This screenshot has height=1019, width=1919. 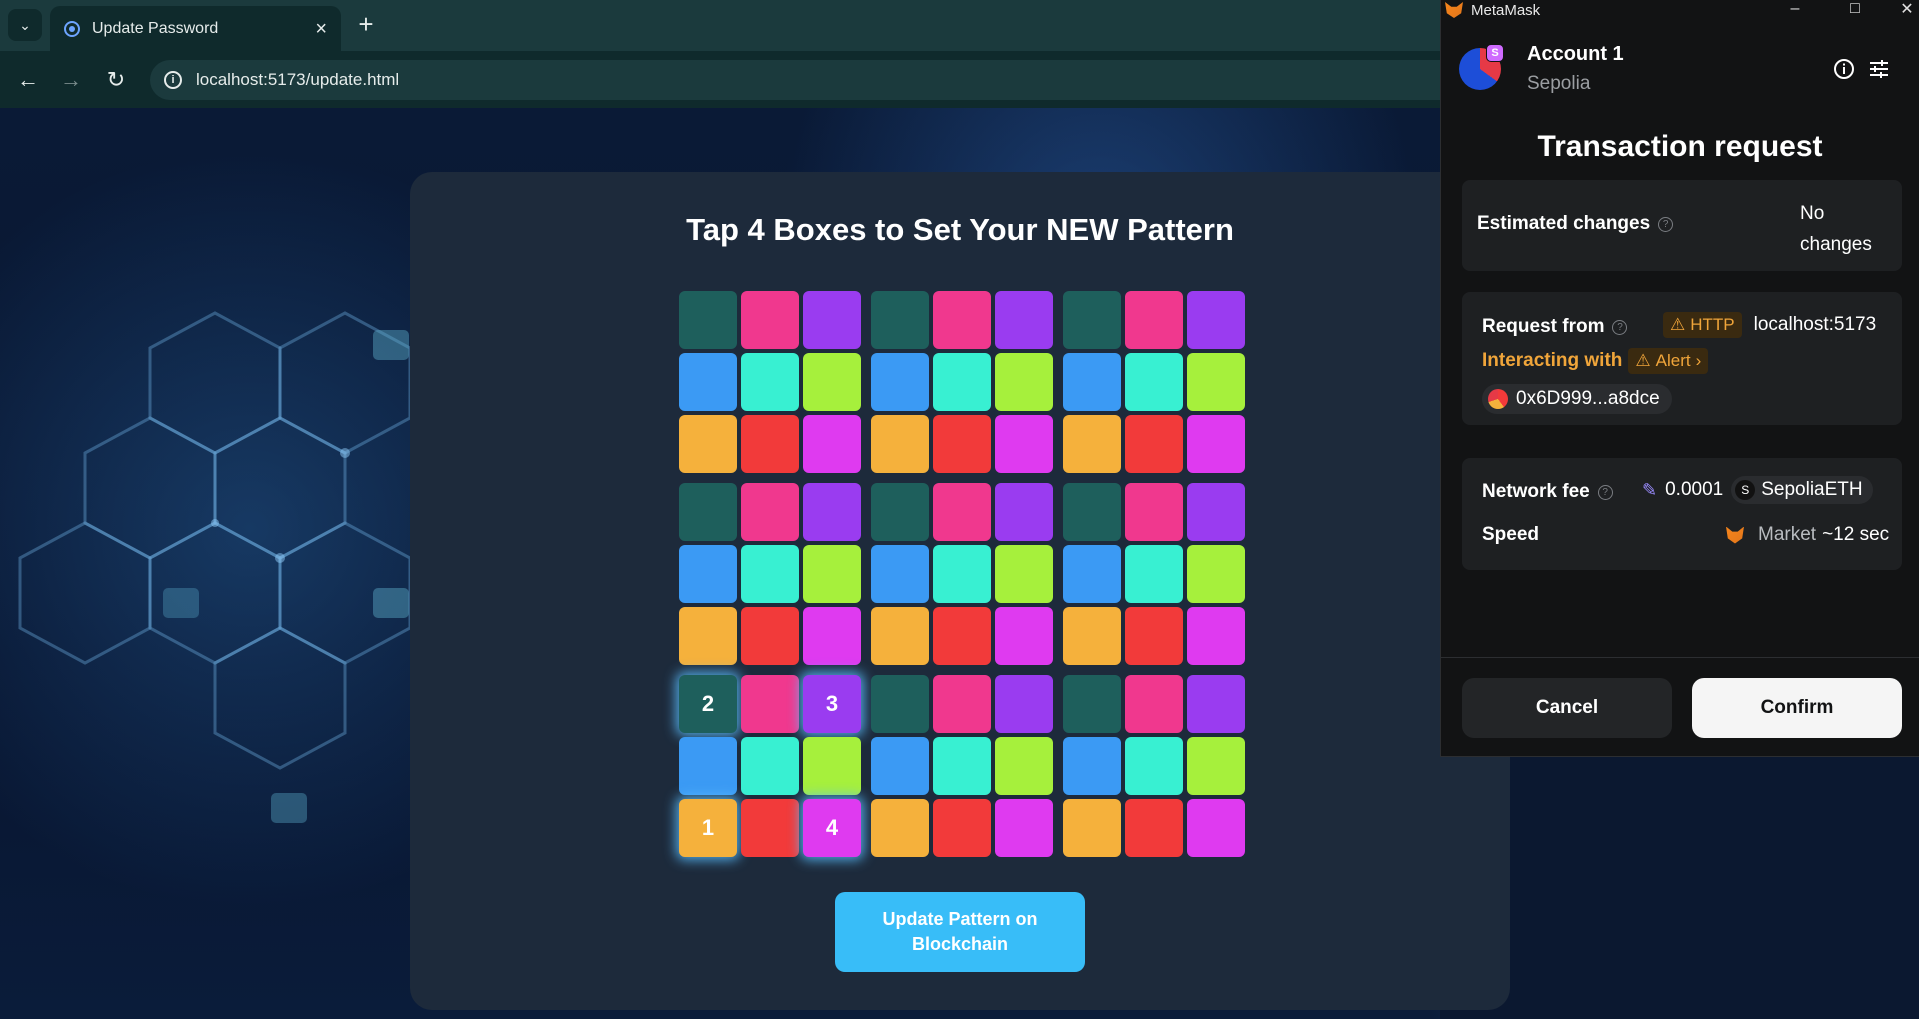 I want to click on forward-button: →, so click(x=71, y=80).